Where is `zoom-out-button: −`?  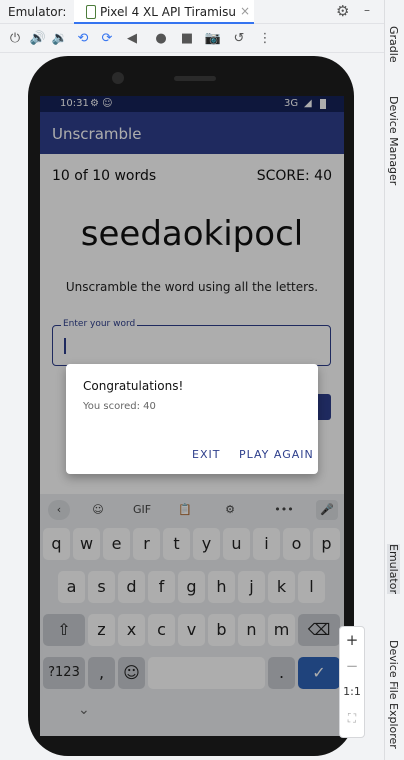 zoom-out-button: − is located at coordinates (352, 666).